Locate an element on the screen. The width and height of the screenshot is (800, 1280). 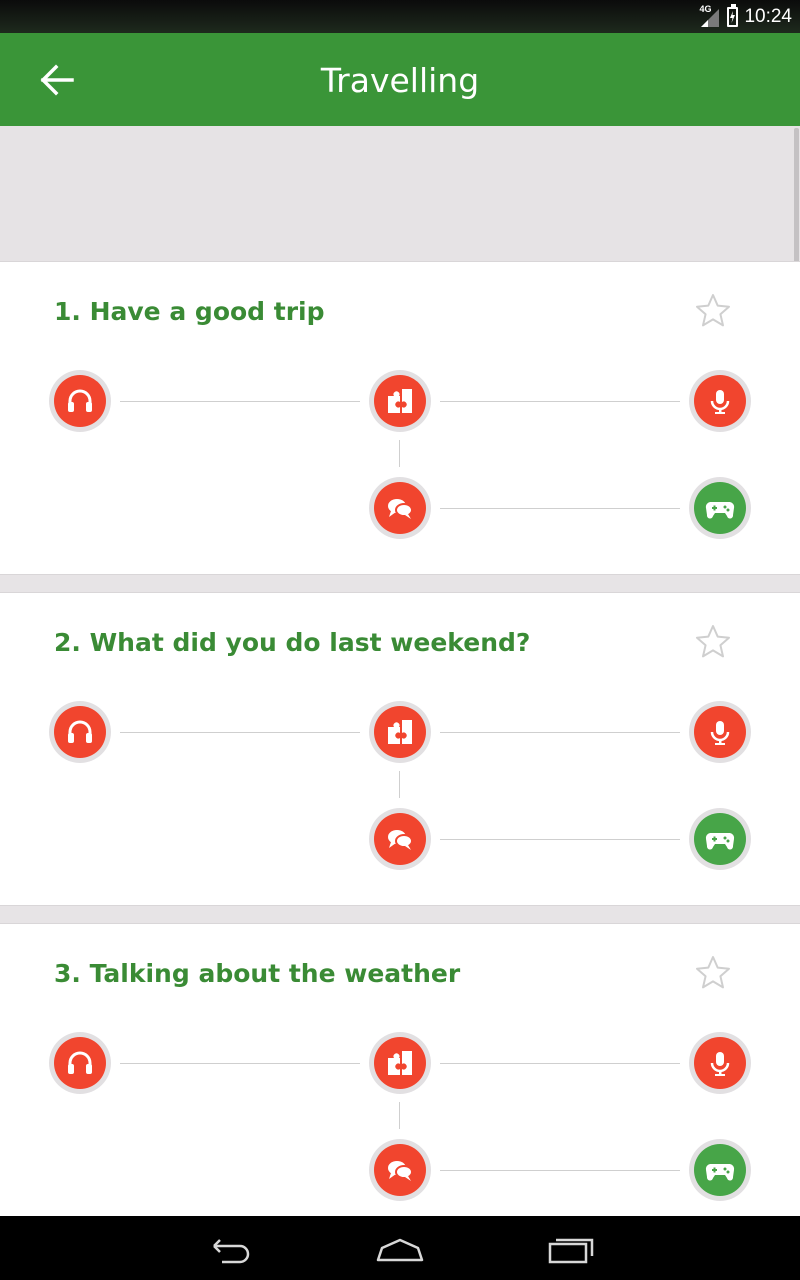
app-bar: Travelling is located at coordinates (400, 79).